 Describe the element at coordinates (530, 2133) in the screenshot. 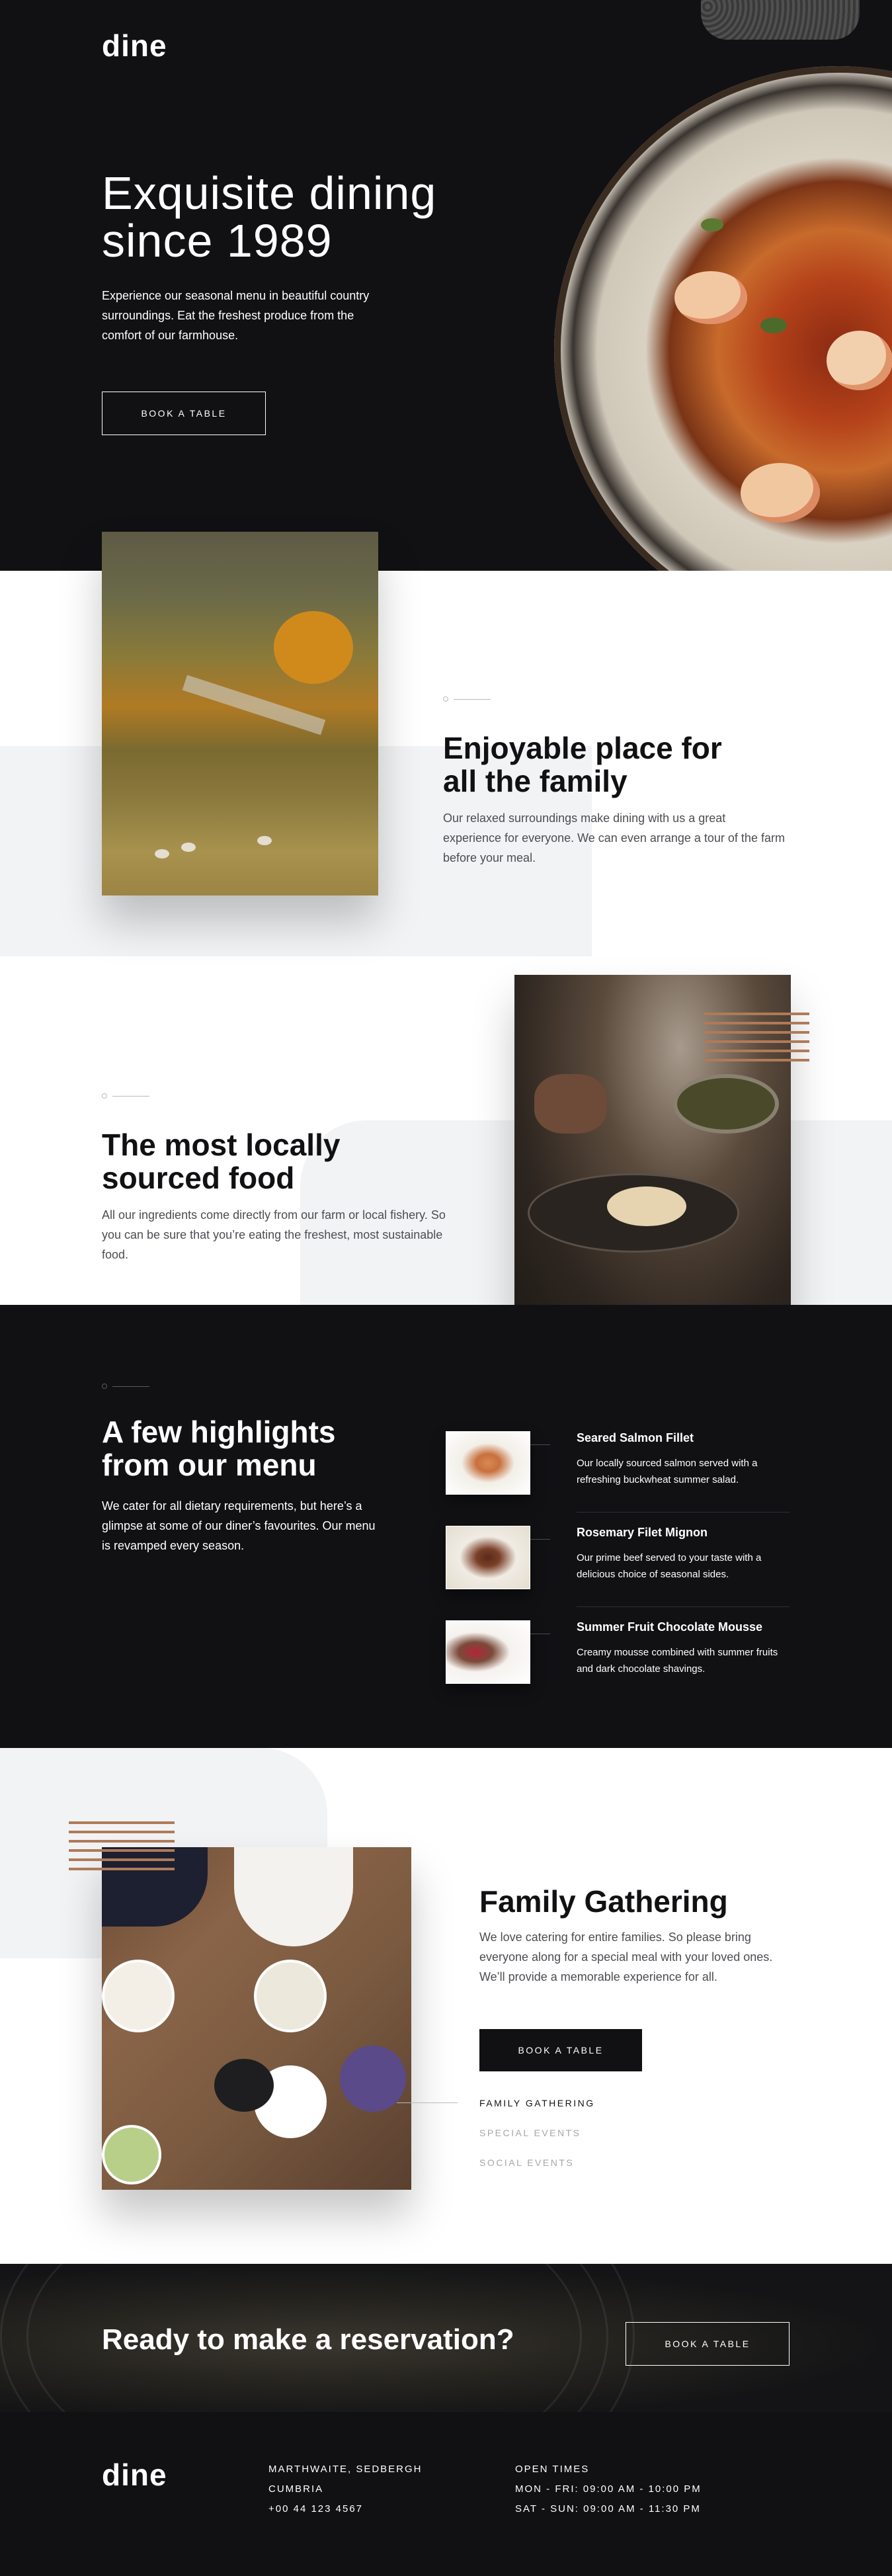

I see `tab-special-events: SPECIAL EVENTS` at that location.